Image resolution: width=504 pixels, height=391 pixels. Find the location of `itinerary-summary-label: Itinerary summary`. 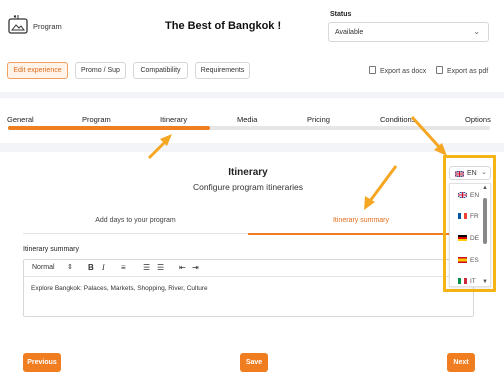

itinerary-summary-label: Itinerary summary is located at coordinates (51, 249).